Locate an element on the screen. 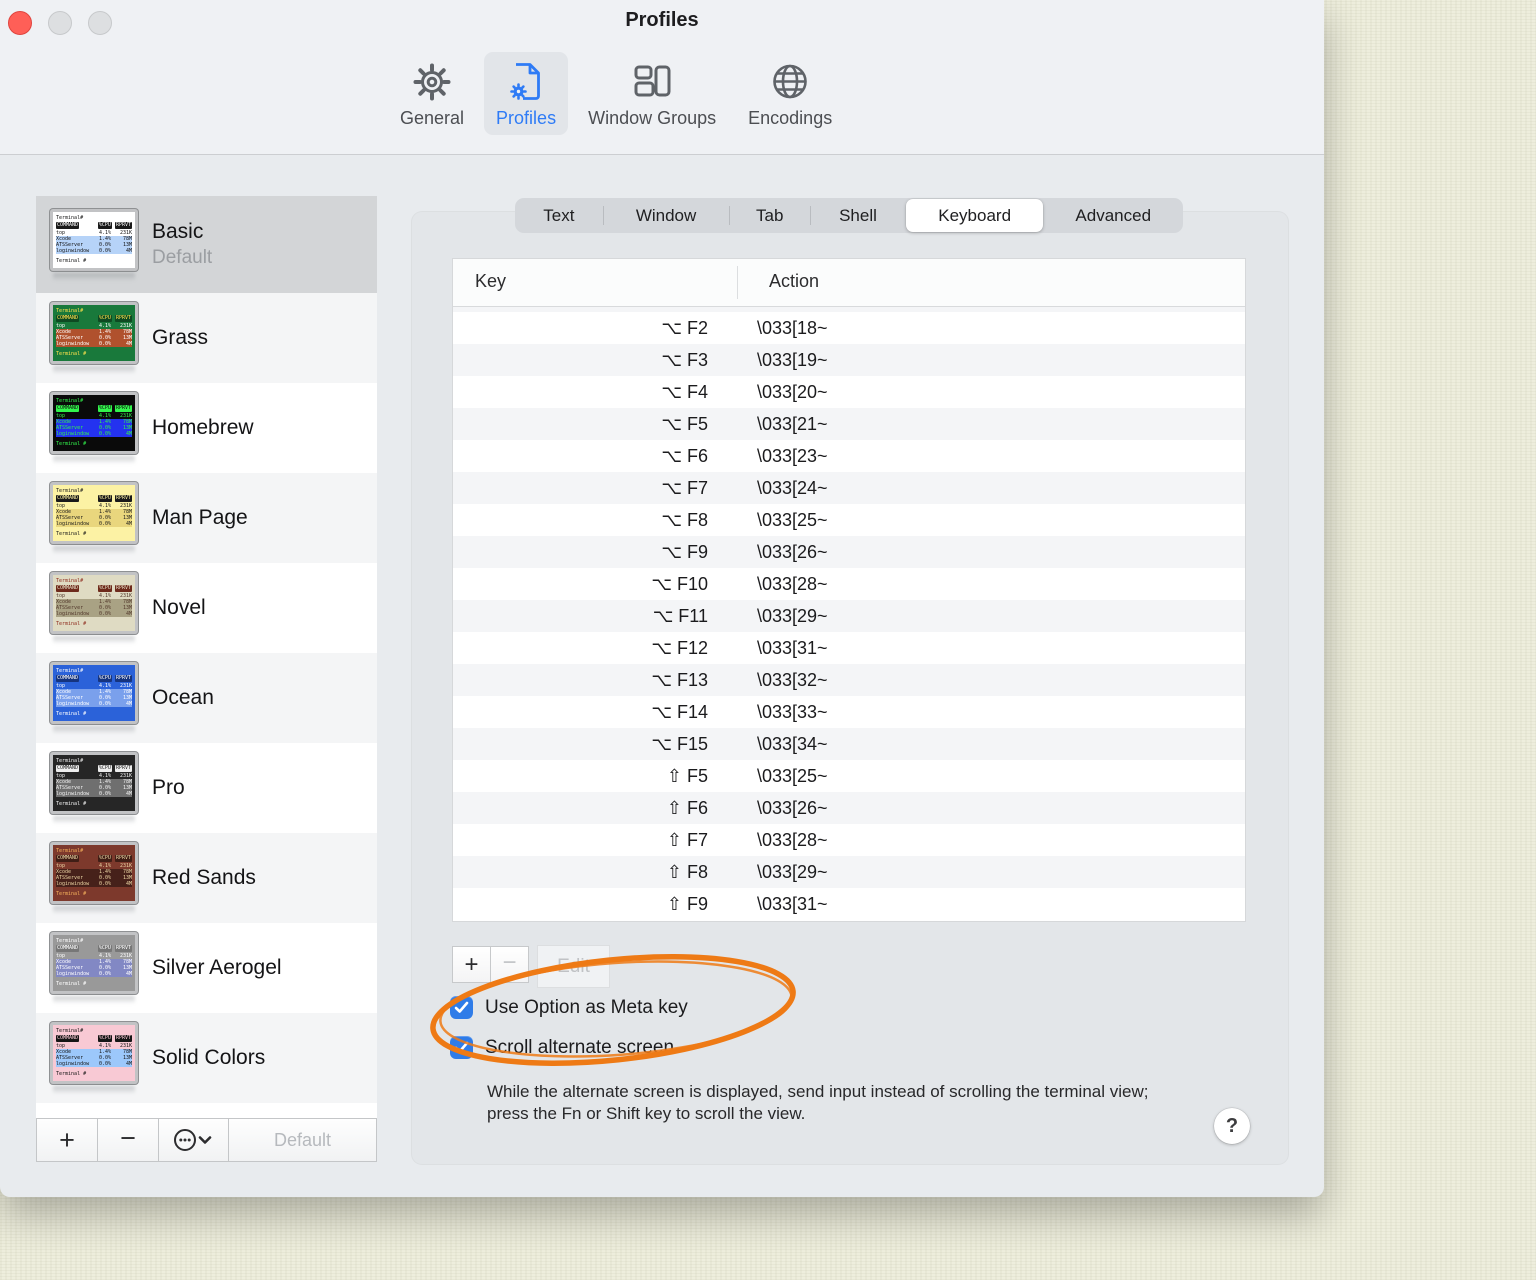 Image resolution: width=1536 pixels, height=1280 pixels. tab-advanced: Advanced is located at coordinates (1113, 215).